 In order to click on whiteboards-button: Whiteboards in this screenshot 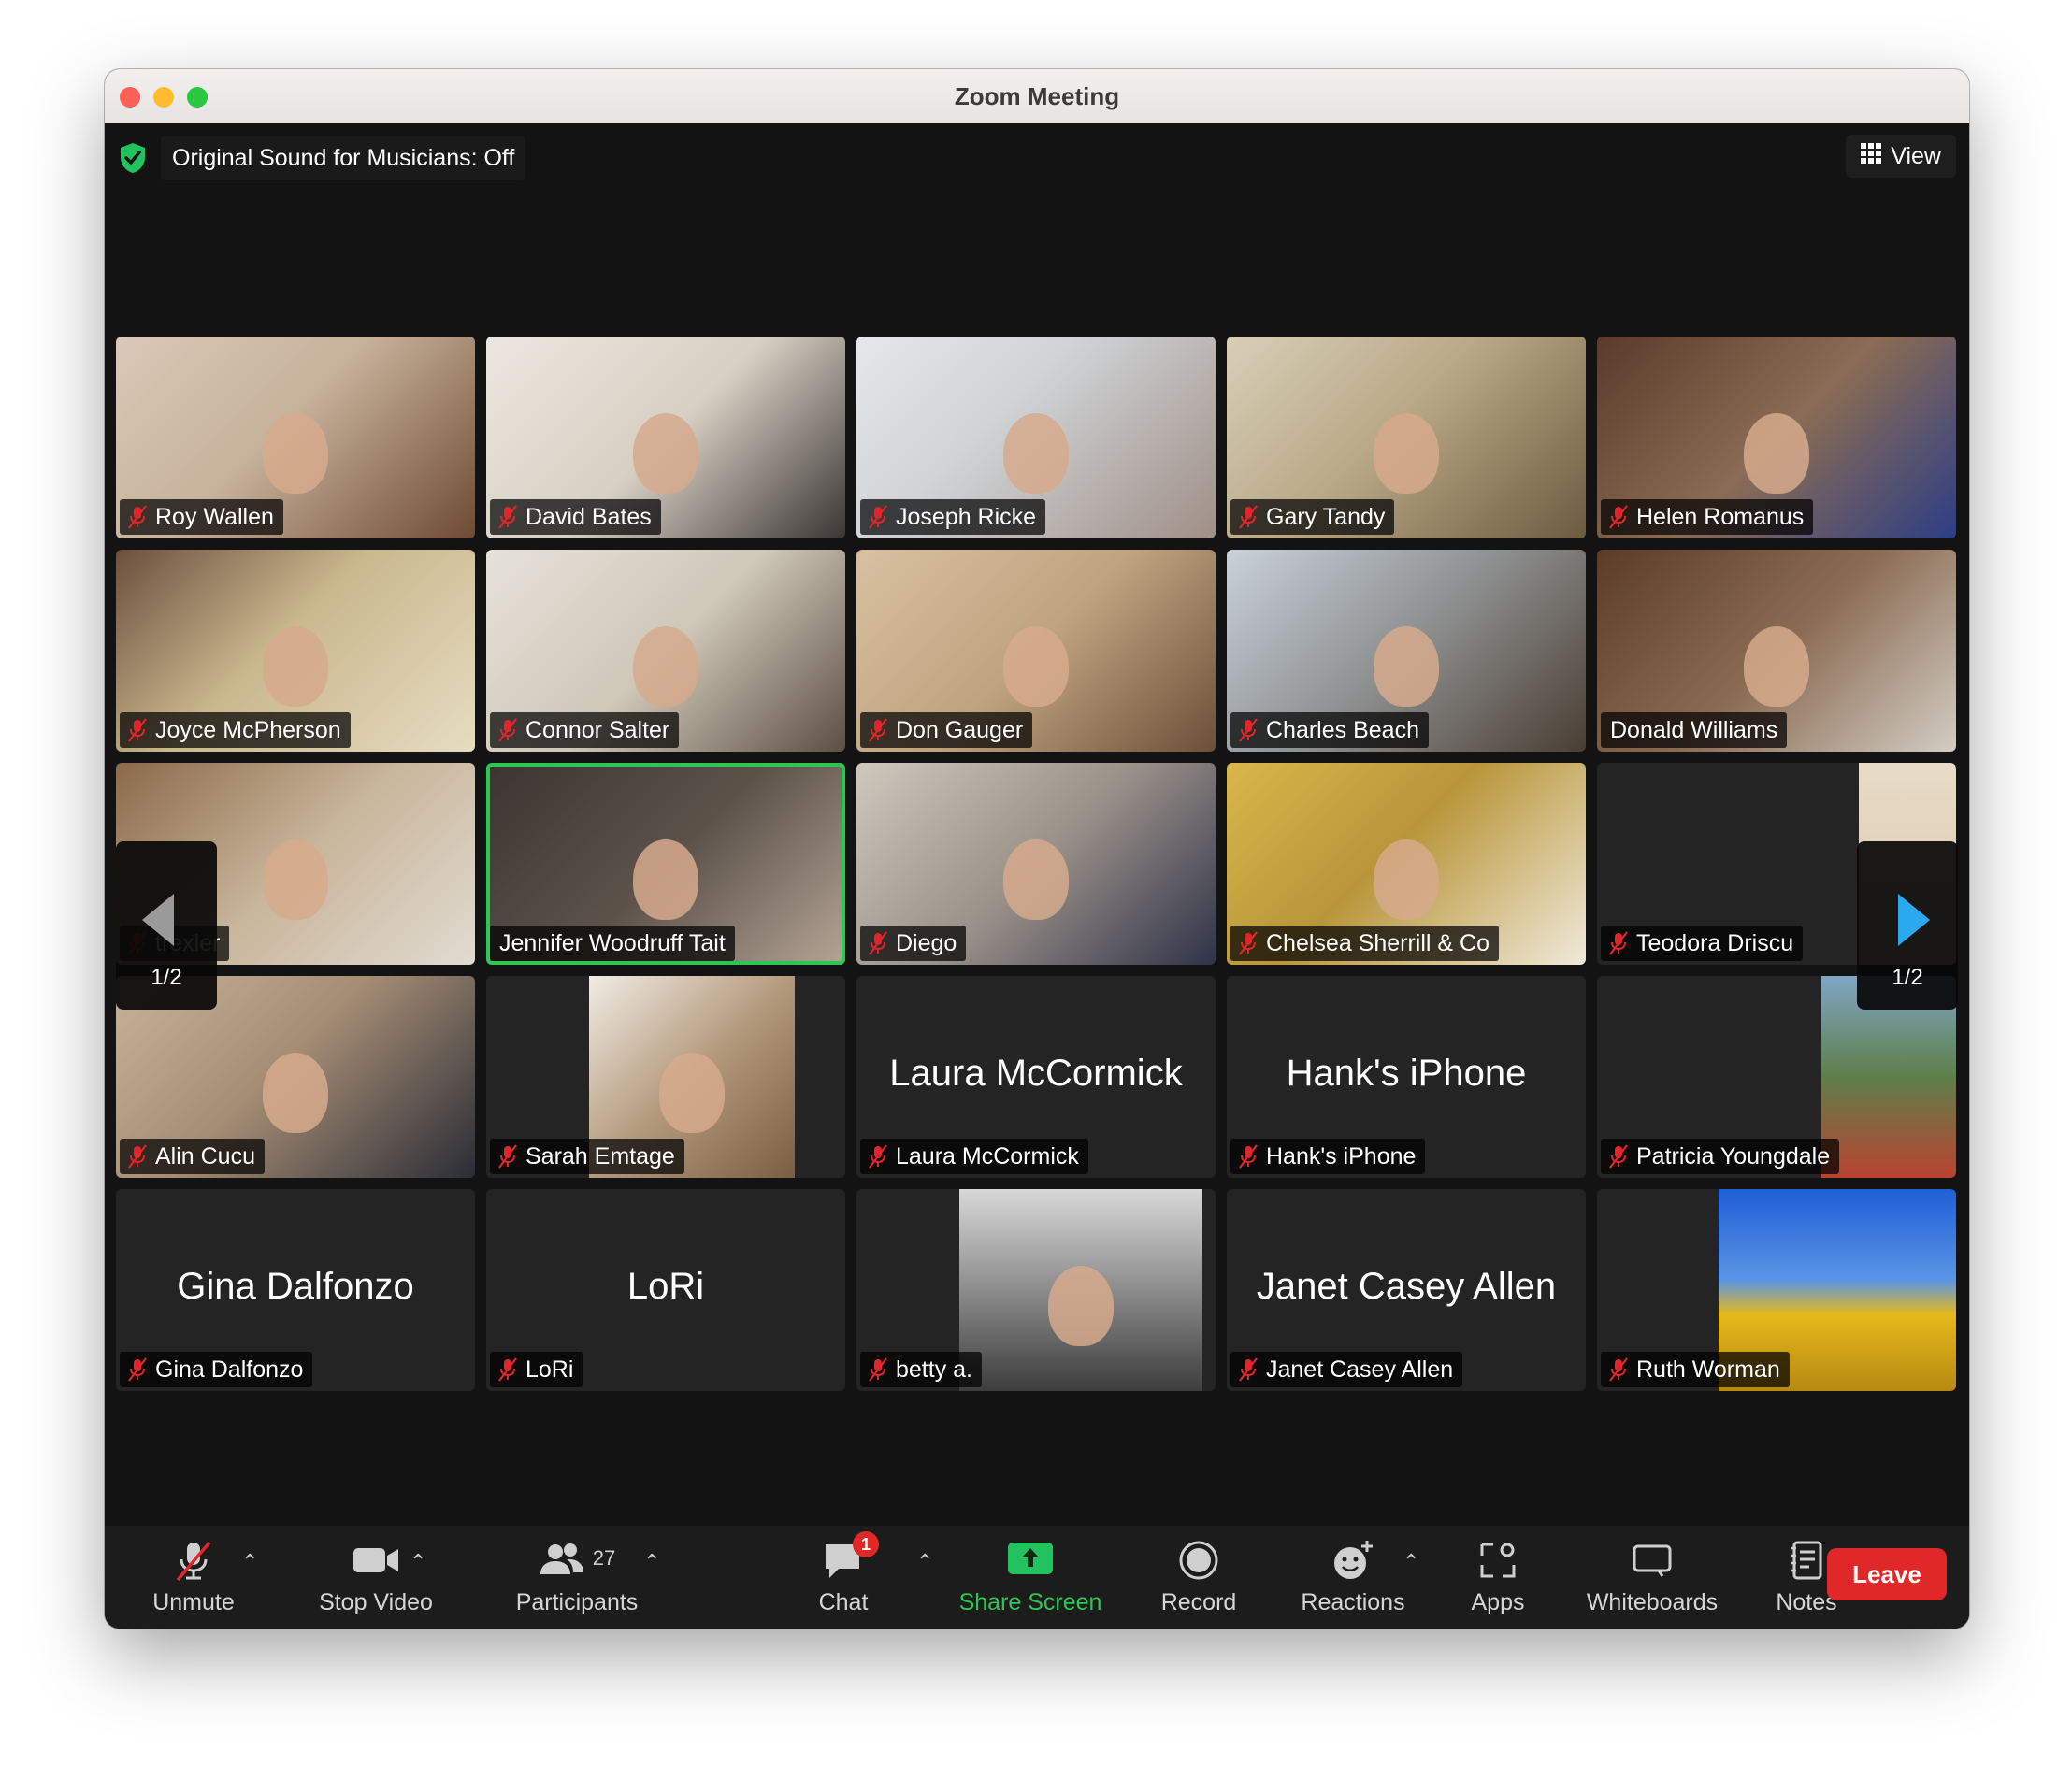, I will do `click(1653, 1578)`.